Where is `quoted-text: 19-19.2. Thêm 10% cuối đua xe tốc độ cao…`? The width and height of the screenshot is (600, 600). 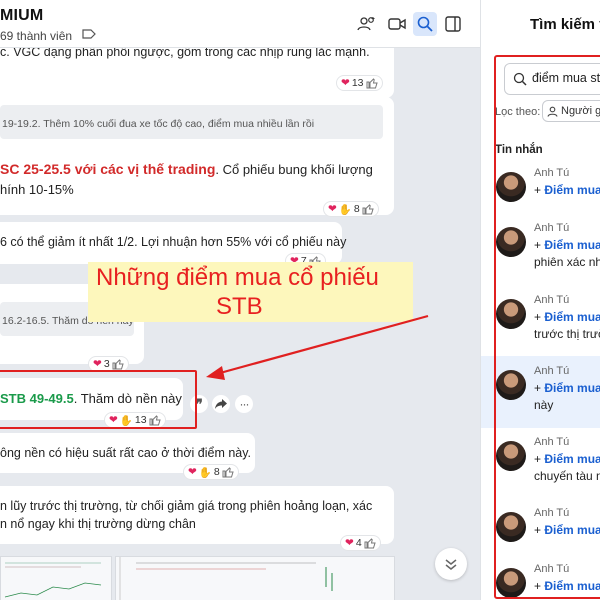
quoted-text: 19-19.2. Thêm 10% cuối đua xe tốc độ cao… is located at coordinates (158, 124).